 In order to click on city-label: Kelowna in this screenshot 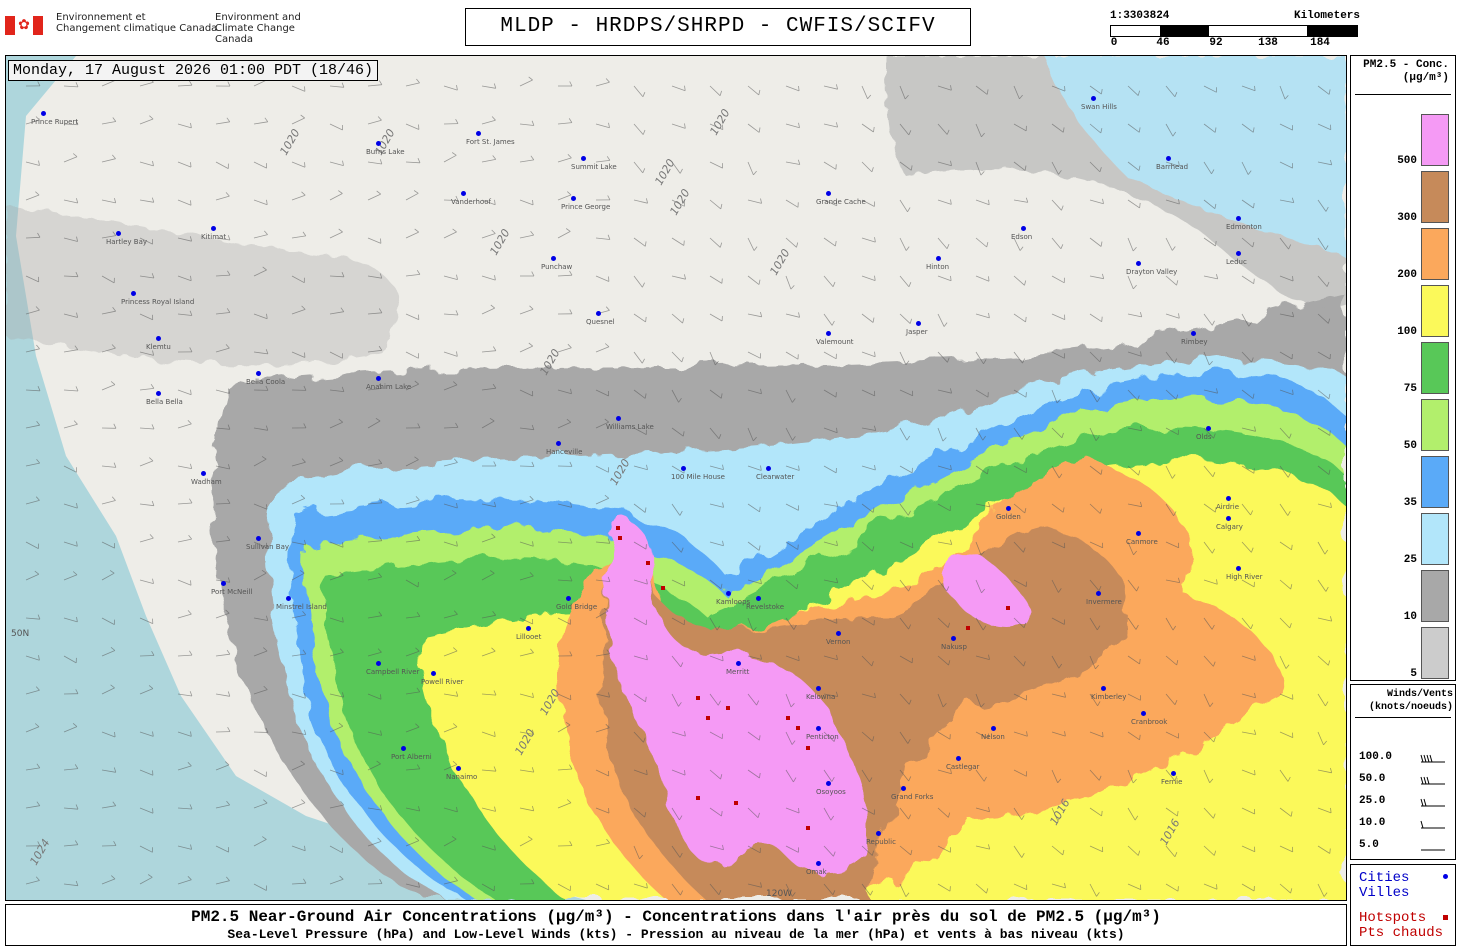, I will do `click(821, 697)`.